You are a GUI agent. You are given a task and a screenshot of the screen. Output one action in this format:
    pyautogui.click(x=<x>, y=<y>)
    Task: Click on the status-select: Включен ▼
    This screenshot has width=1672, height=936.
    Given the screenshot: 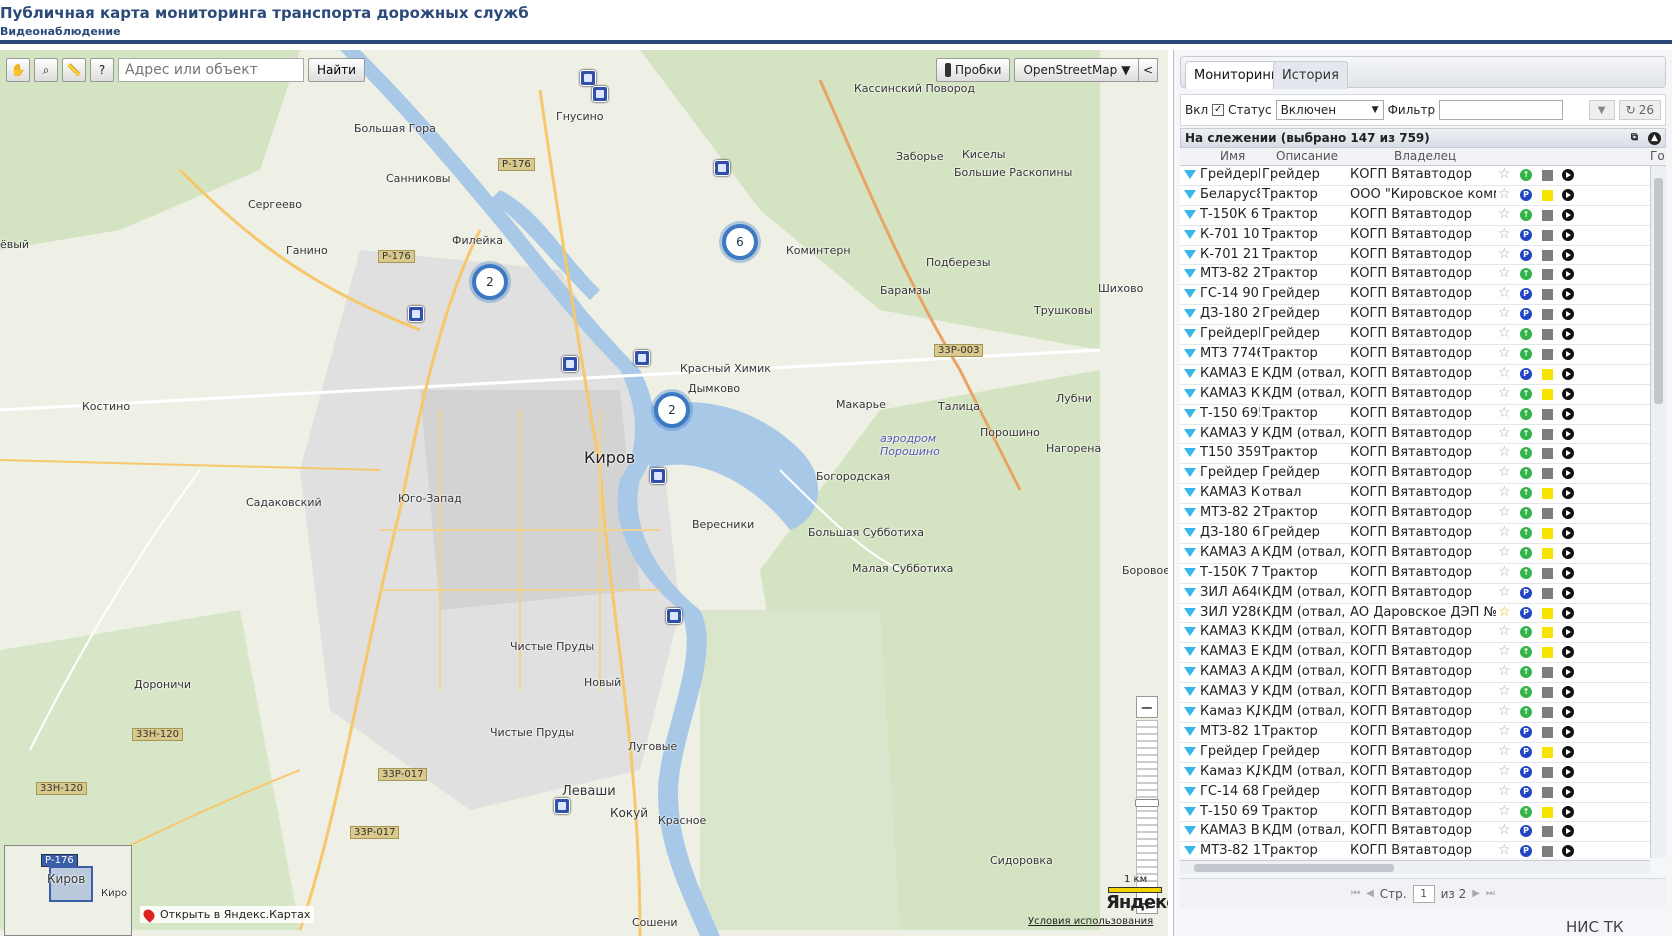 What is the action you would take?
    pyautogui.click(x=1329, y=110)
    